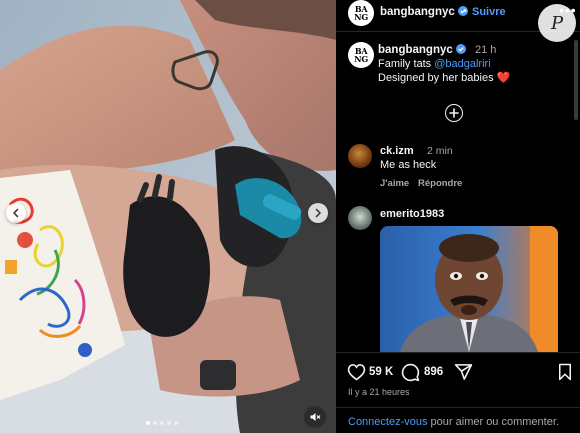 This screenshot has height=433, width=580. What do you see at coordinates (379, 392) in the screenshot?
I see `posted-time: Il y a 21 heures` at bounding box center [379, 392].